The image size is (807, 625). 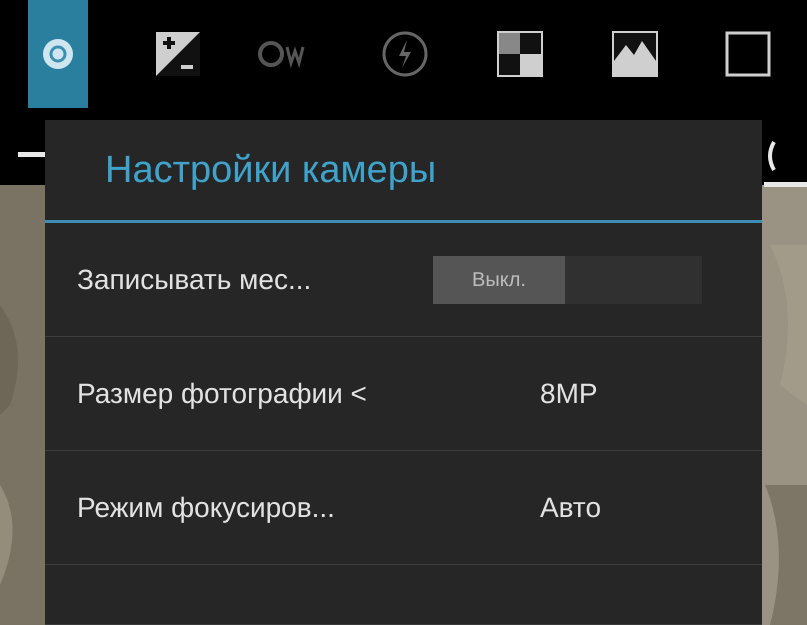 I want to click on setting-value: 8MP, so click(x=569, y=393).